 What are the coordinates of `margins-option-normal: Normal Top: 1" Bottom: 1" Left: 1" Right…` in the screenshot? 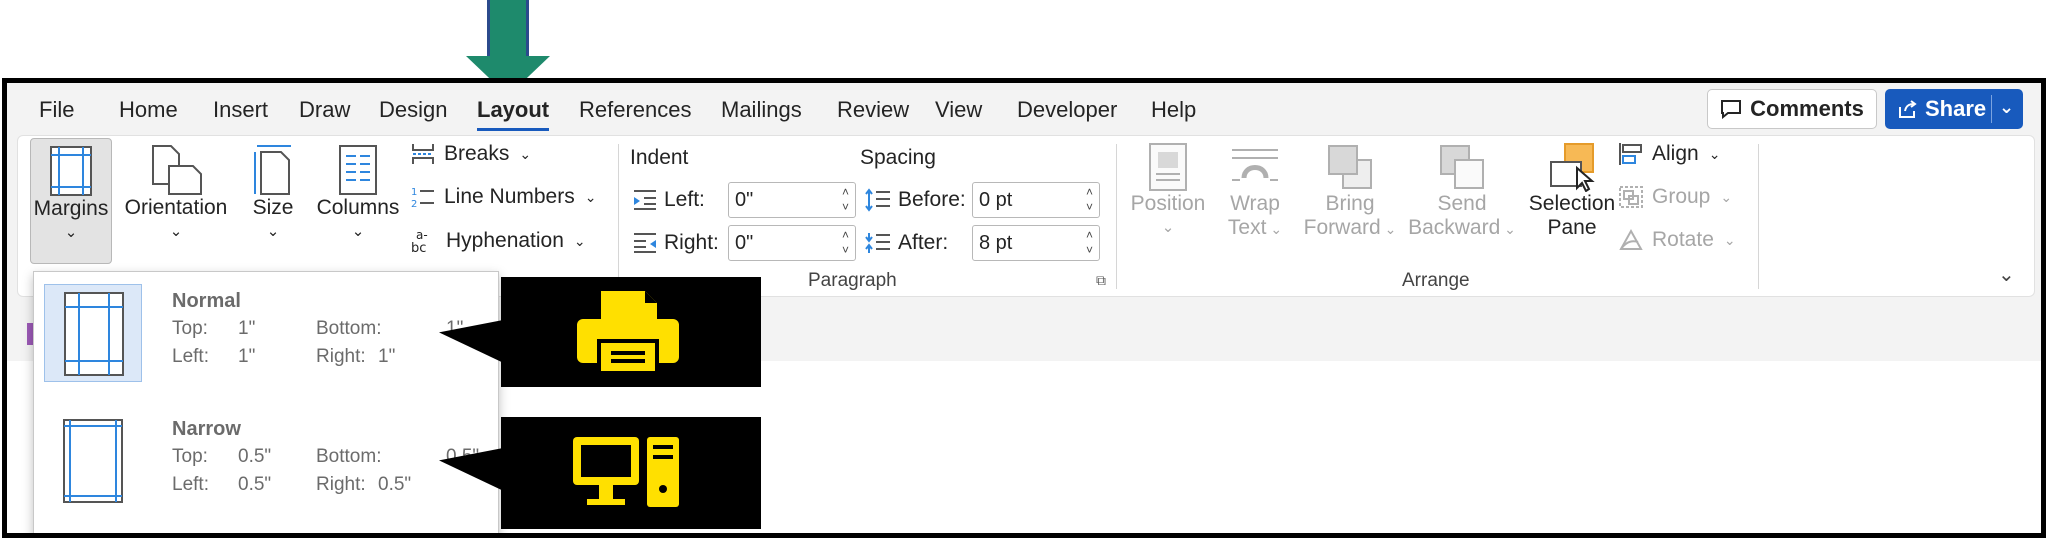 It's located at (267, 334).